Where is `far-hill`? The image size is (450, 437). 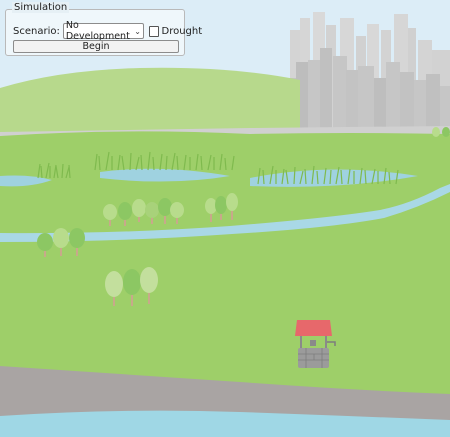 far-hill is located at coordinates (150, 101).